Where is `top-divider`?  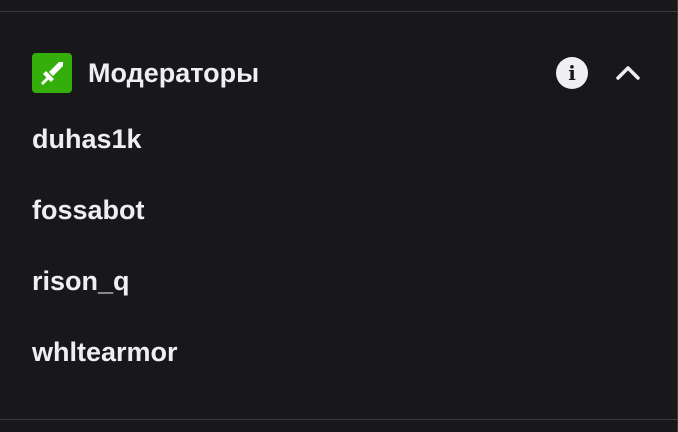 top-divider is located at coordinates (338, 11).